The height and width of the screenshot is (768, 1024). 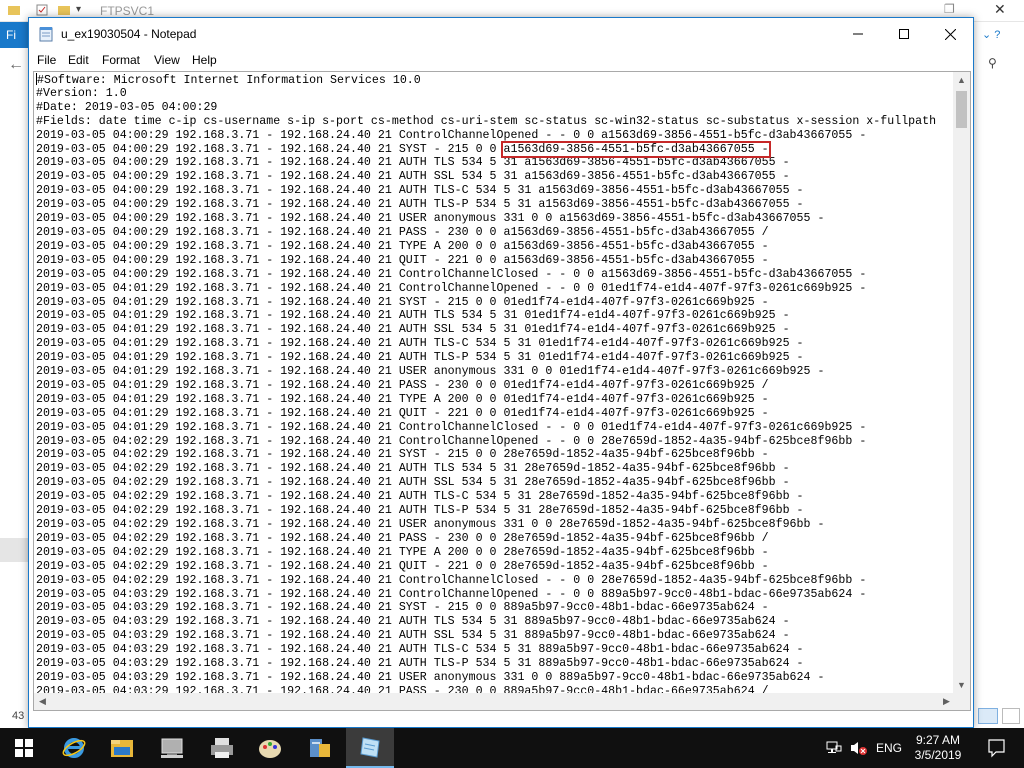 What do you see at coordinates (127, 11) in the screenshot?
I see `background-window-title: FTPSVC1` at bounding box center [127, 11].